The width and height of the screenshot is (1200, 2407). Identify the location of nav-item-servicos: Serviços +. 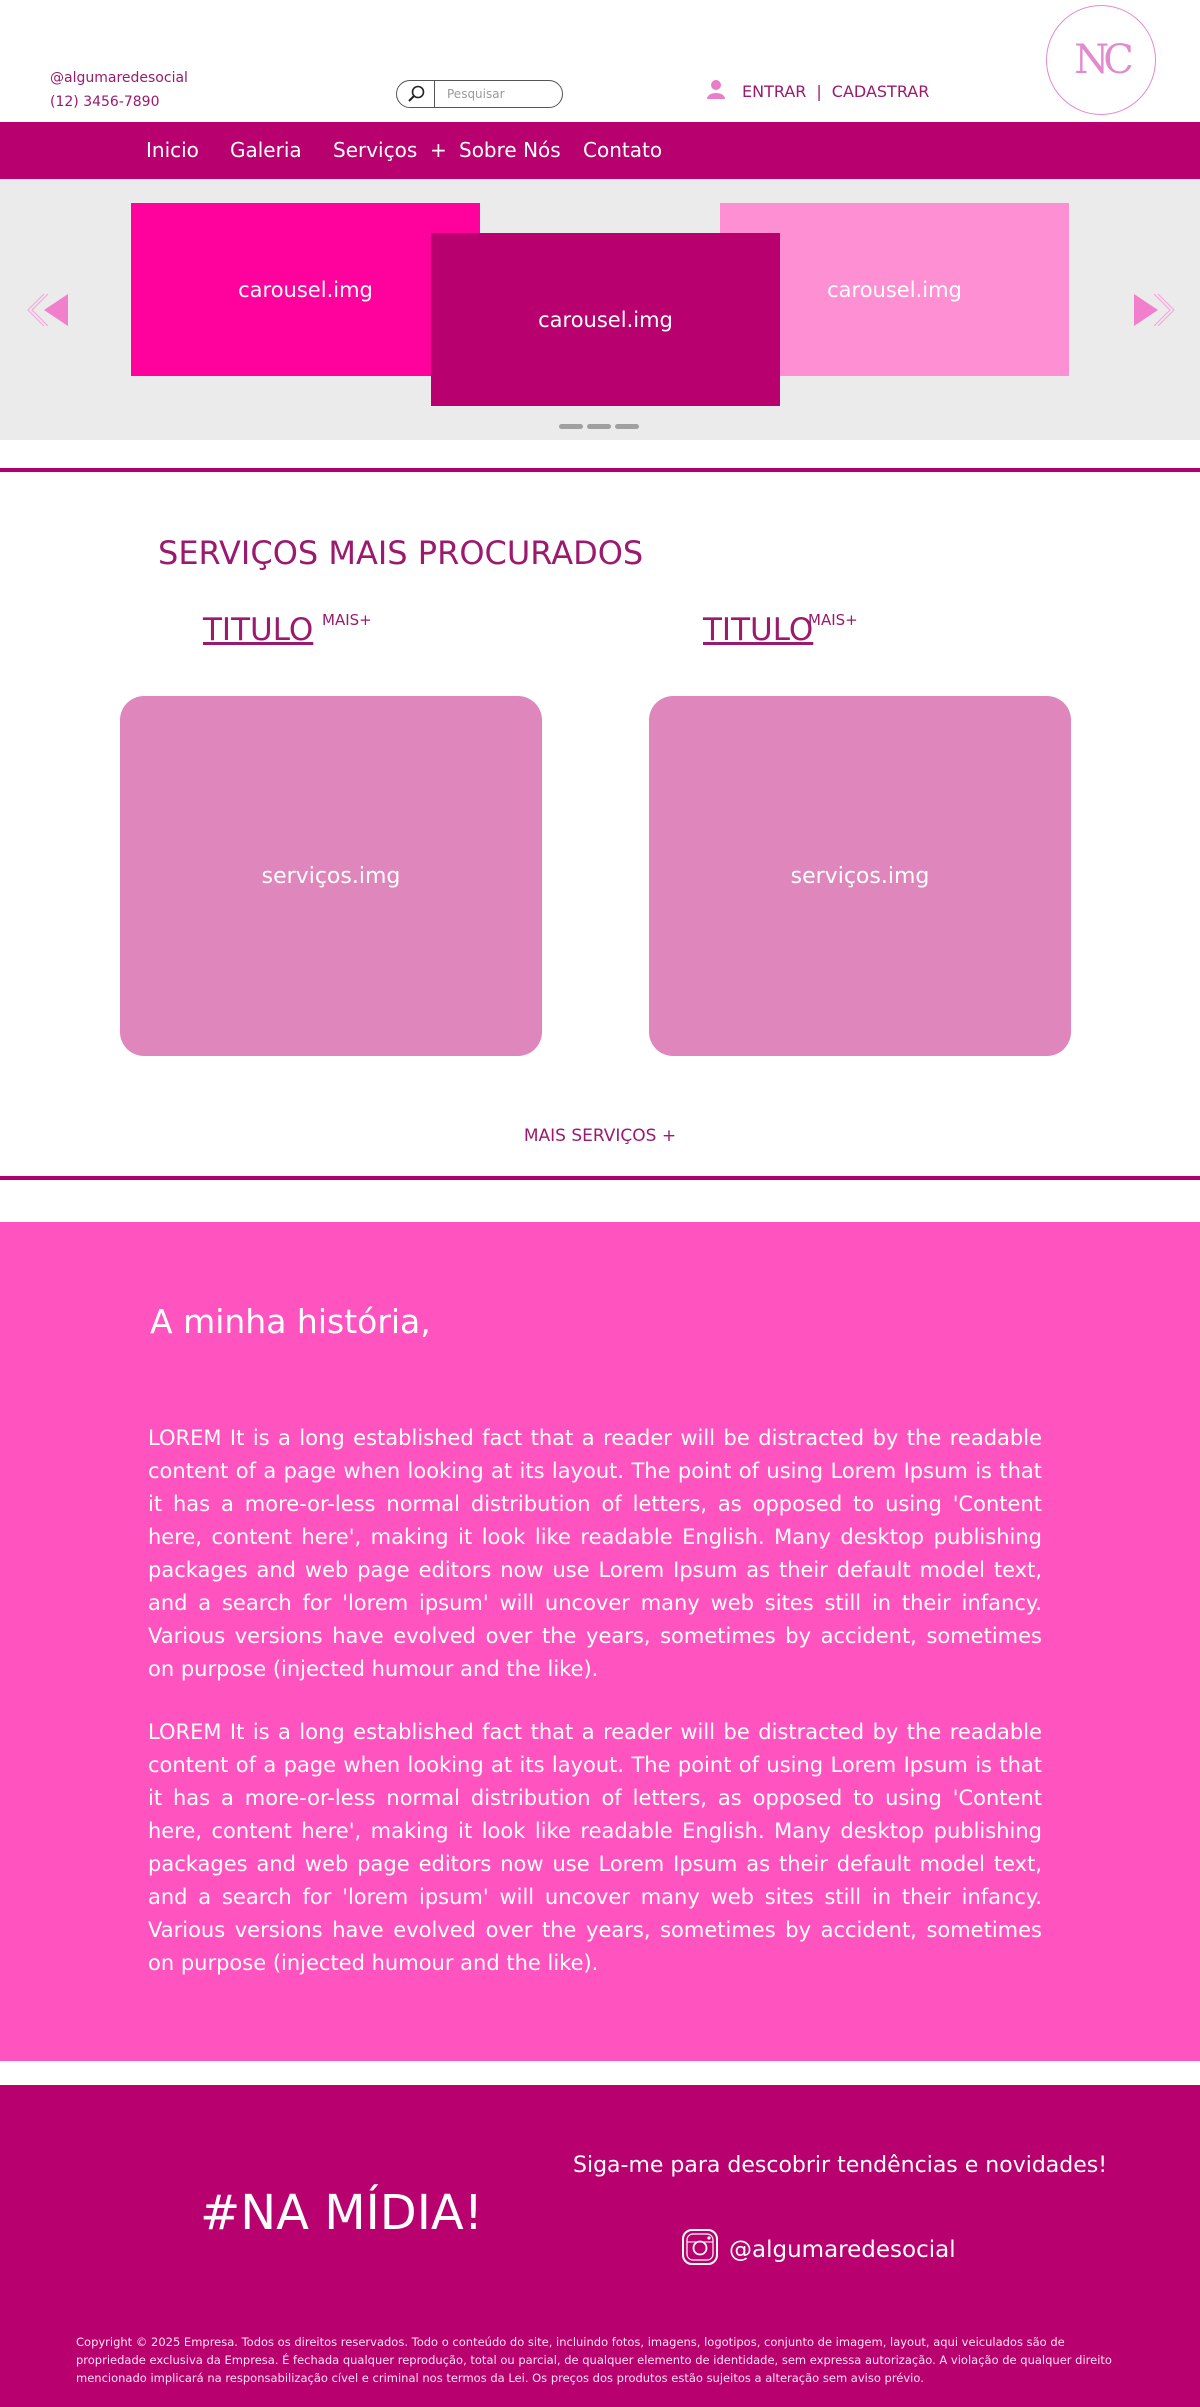
(390, 150).